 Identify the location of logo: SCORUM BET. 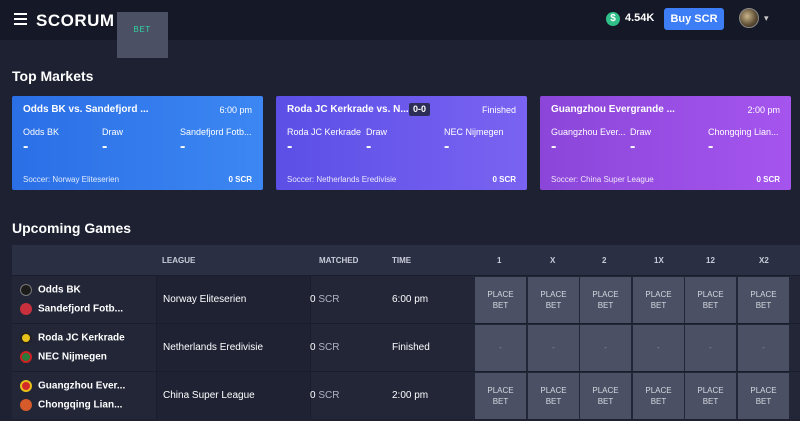
(102, 34).